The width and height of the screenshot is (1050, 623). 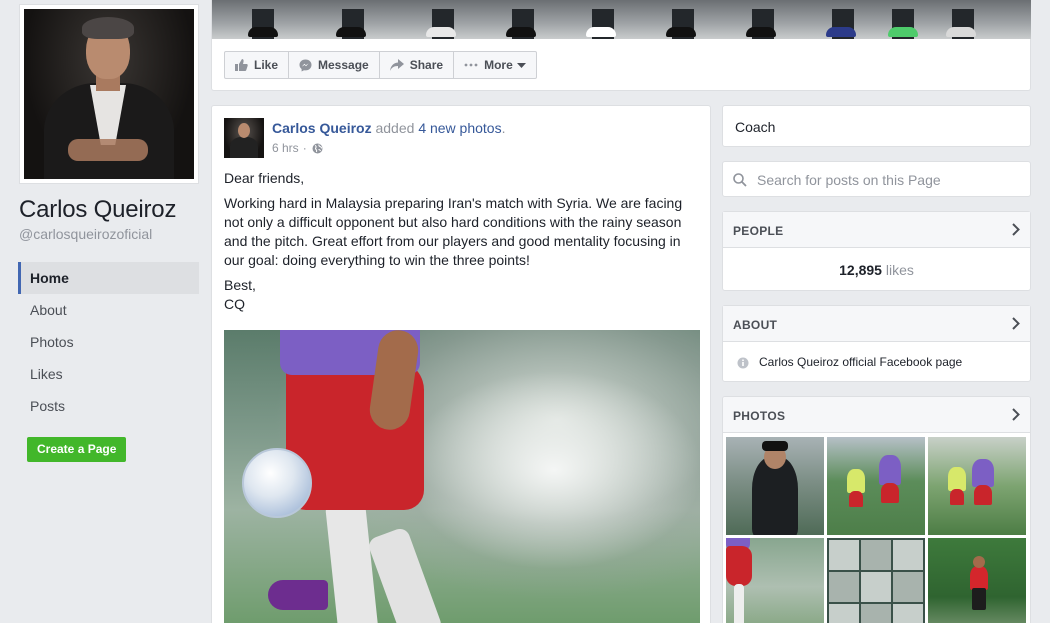 What do you see at coordinates (395, 128) in the screenshot?
I see `post-action-text: added` at bounding box center [395, 128].